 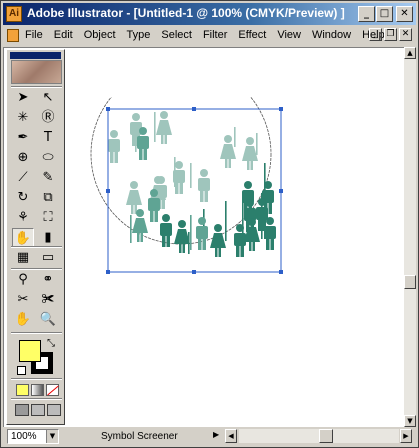 What do you see at coordinates (52, 436) in the screenshot?
I see `chevron-down-icon: ▼` at bounding box center [52, 436].